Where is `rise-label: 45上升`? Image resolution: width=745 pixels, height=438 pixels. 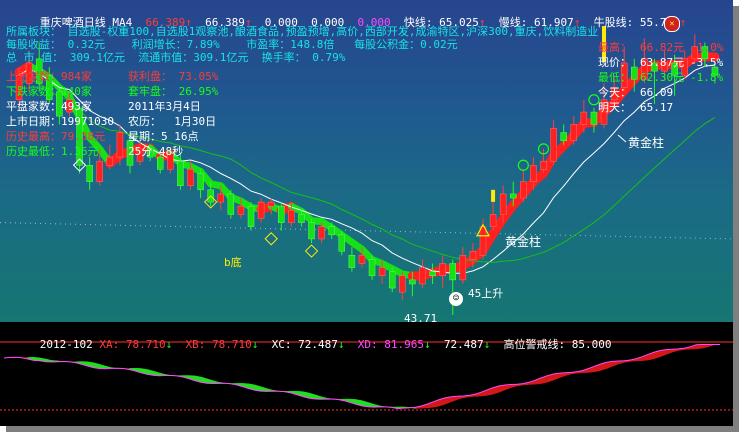 rise-label: 45上升 is located at coordinates (486, 293).